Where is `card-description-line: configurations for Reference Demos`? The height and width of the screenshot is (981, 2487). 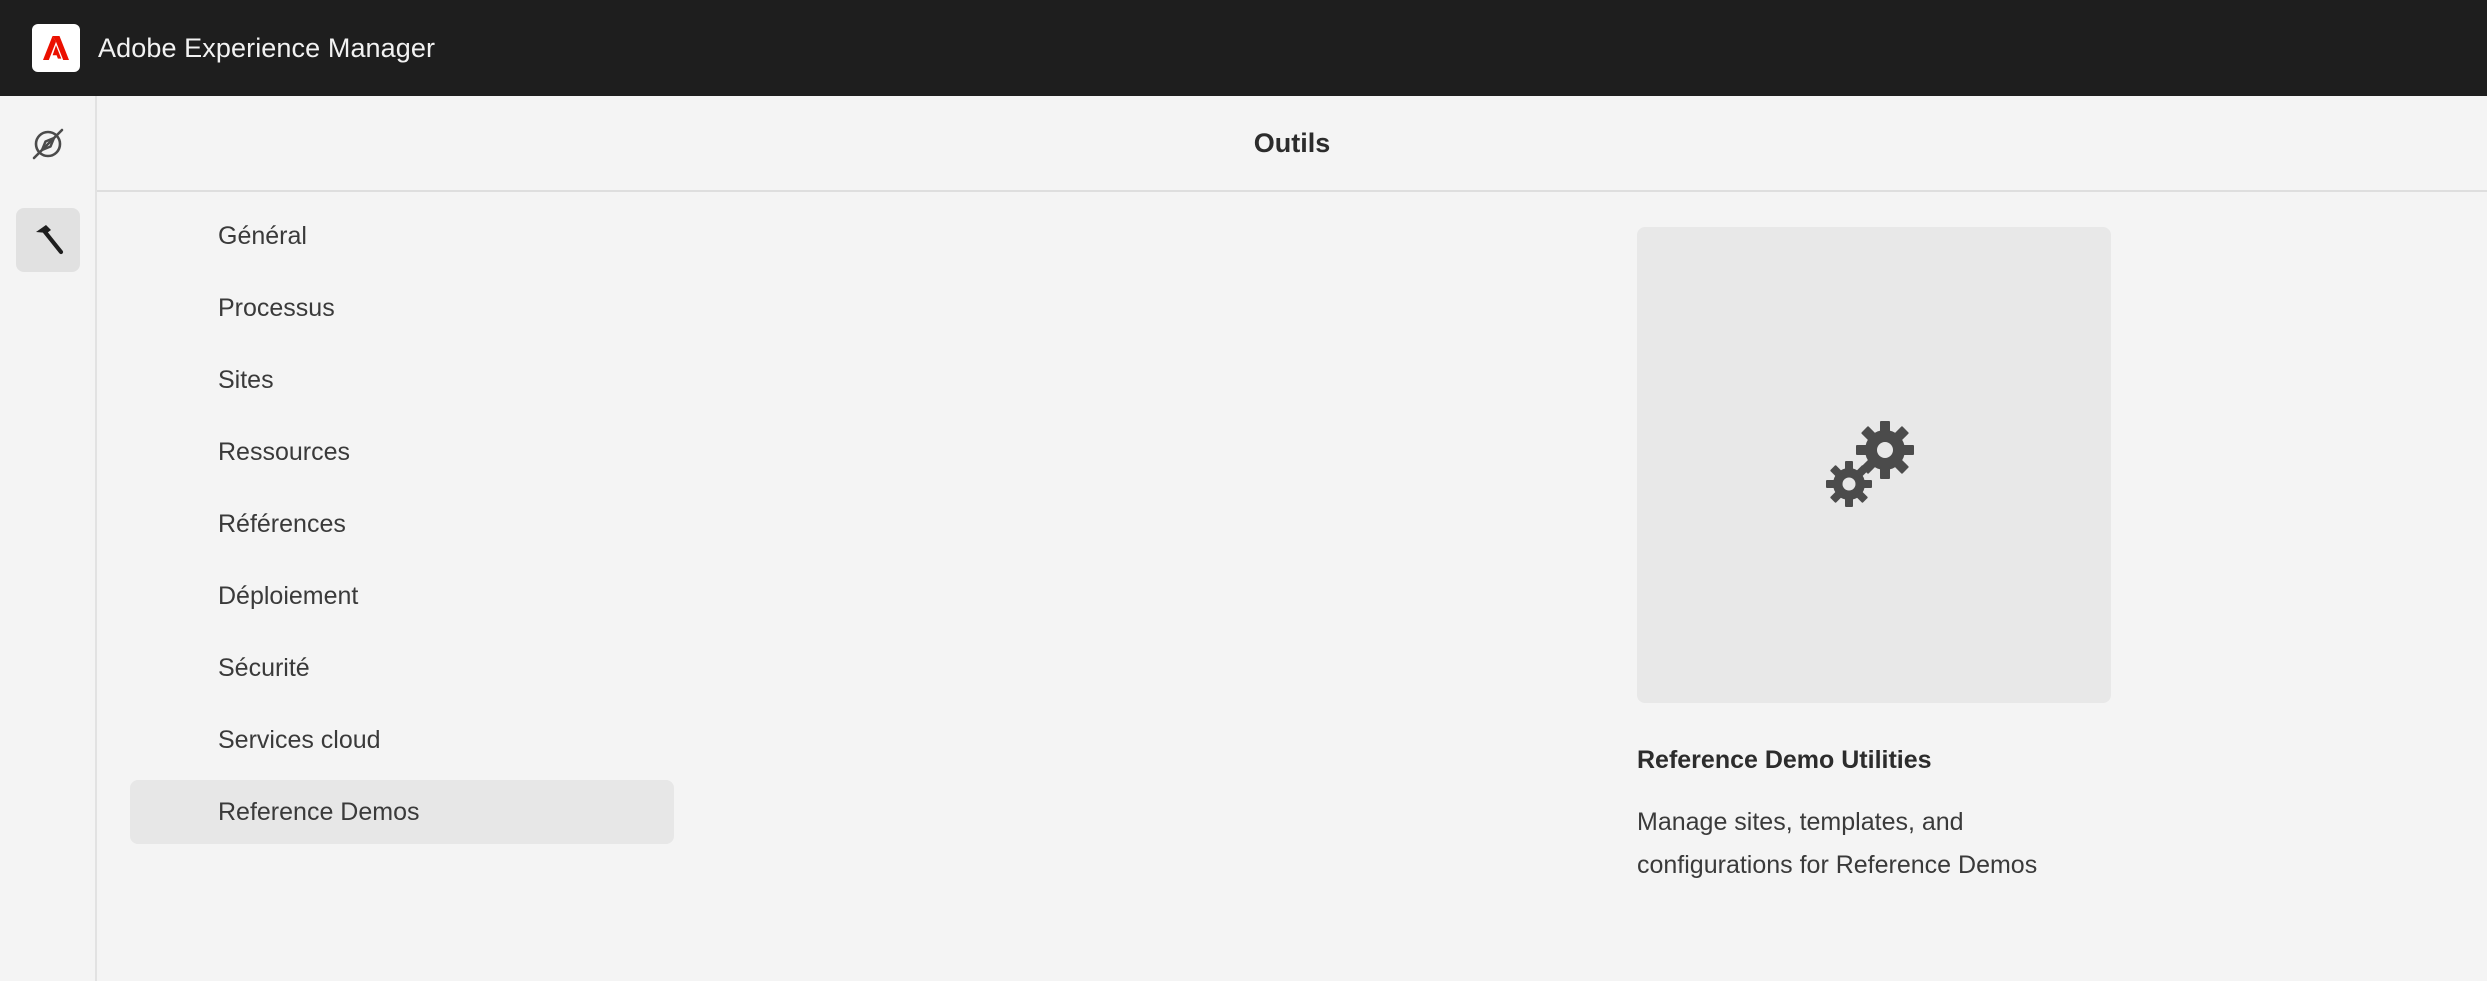
card-description-line: configurations for Reference Demos is located at coordinates (1837, 865).